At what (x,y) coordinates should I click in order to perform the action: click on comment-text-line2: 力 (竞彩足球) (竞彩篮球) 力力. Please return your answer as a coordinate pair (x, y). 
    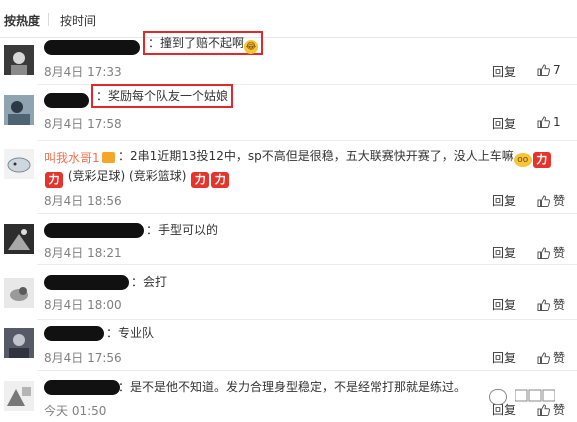
    Looking at the image, I should click on (137, 178).